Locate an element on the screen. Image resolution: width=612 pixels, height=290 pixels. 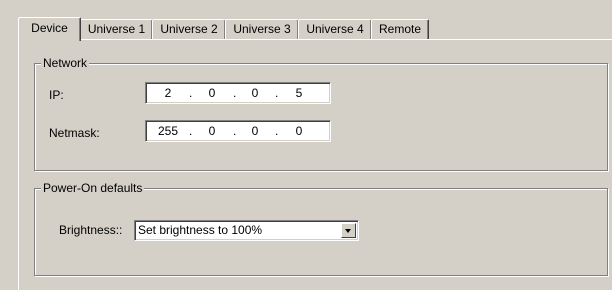
brightness-selected-value: Set brightness to 100% is located at coordinates (200, 230).